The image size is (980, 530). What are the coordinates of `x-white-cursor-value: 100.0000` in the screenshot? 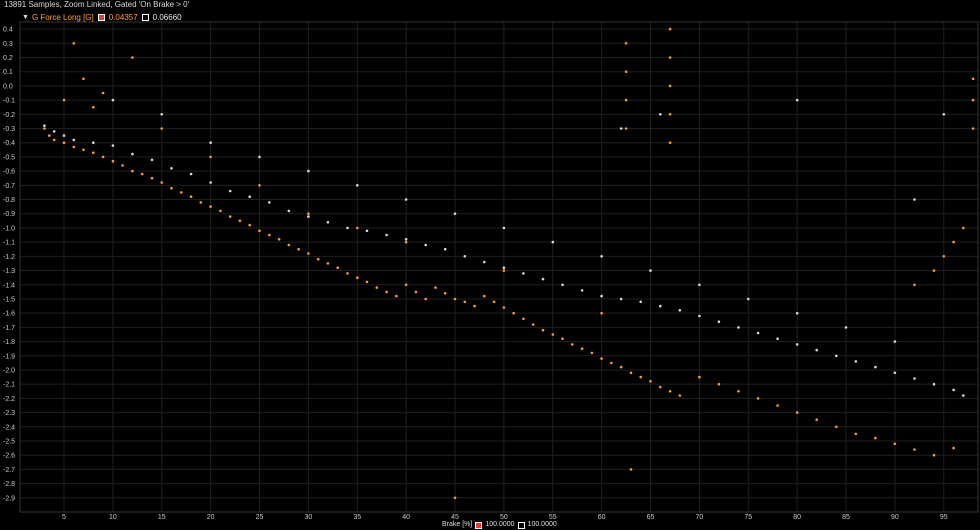 It's located at (542, 524).